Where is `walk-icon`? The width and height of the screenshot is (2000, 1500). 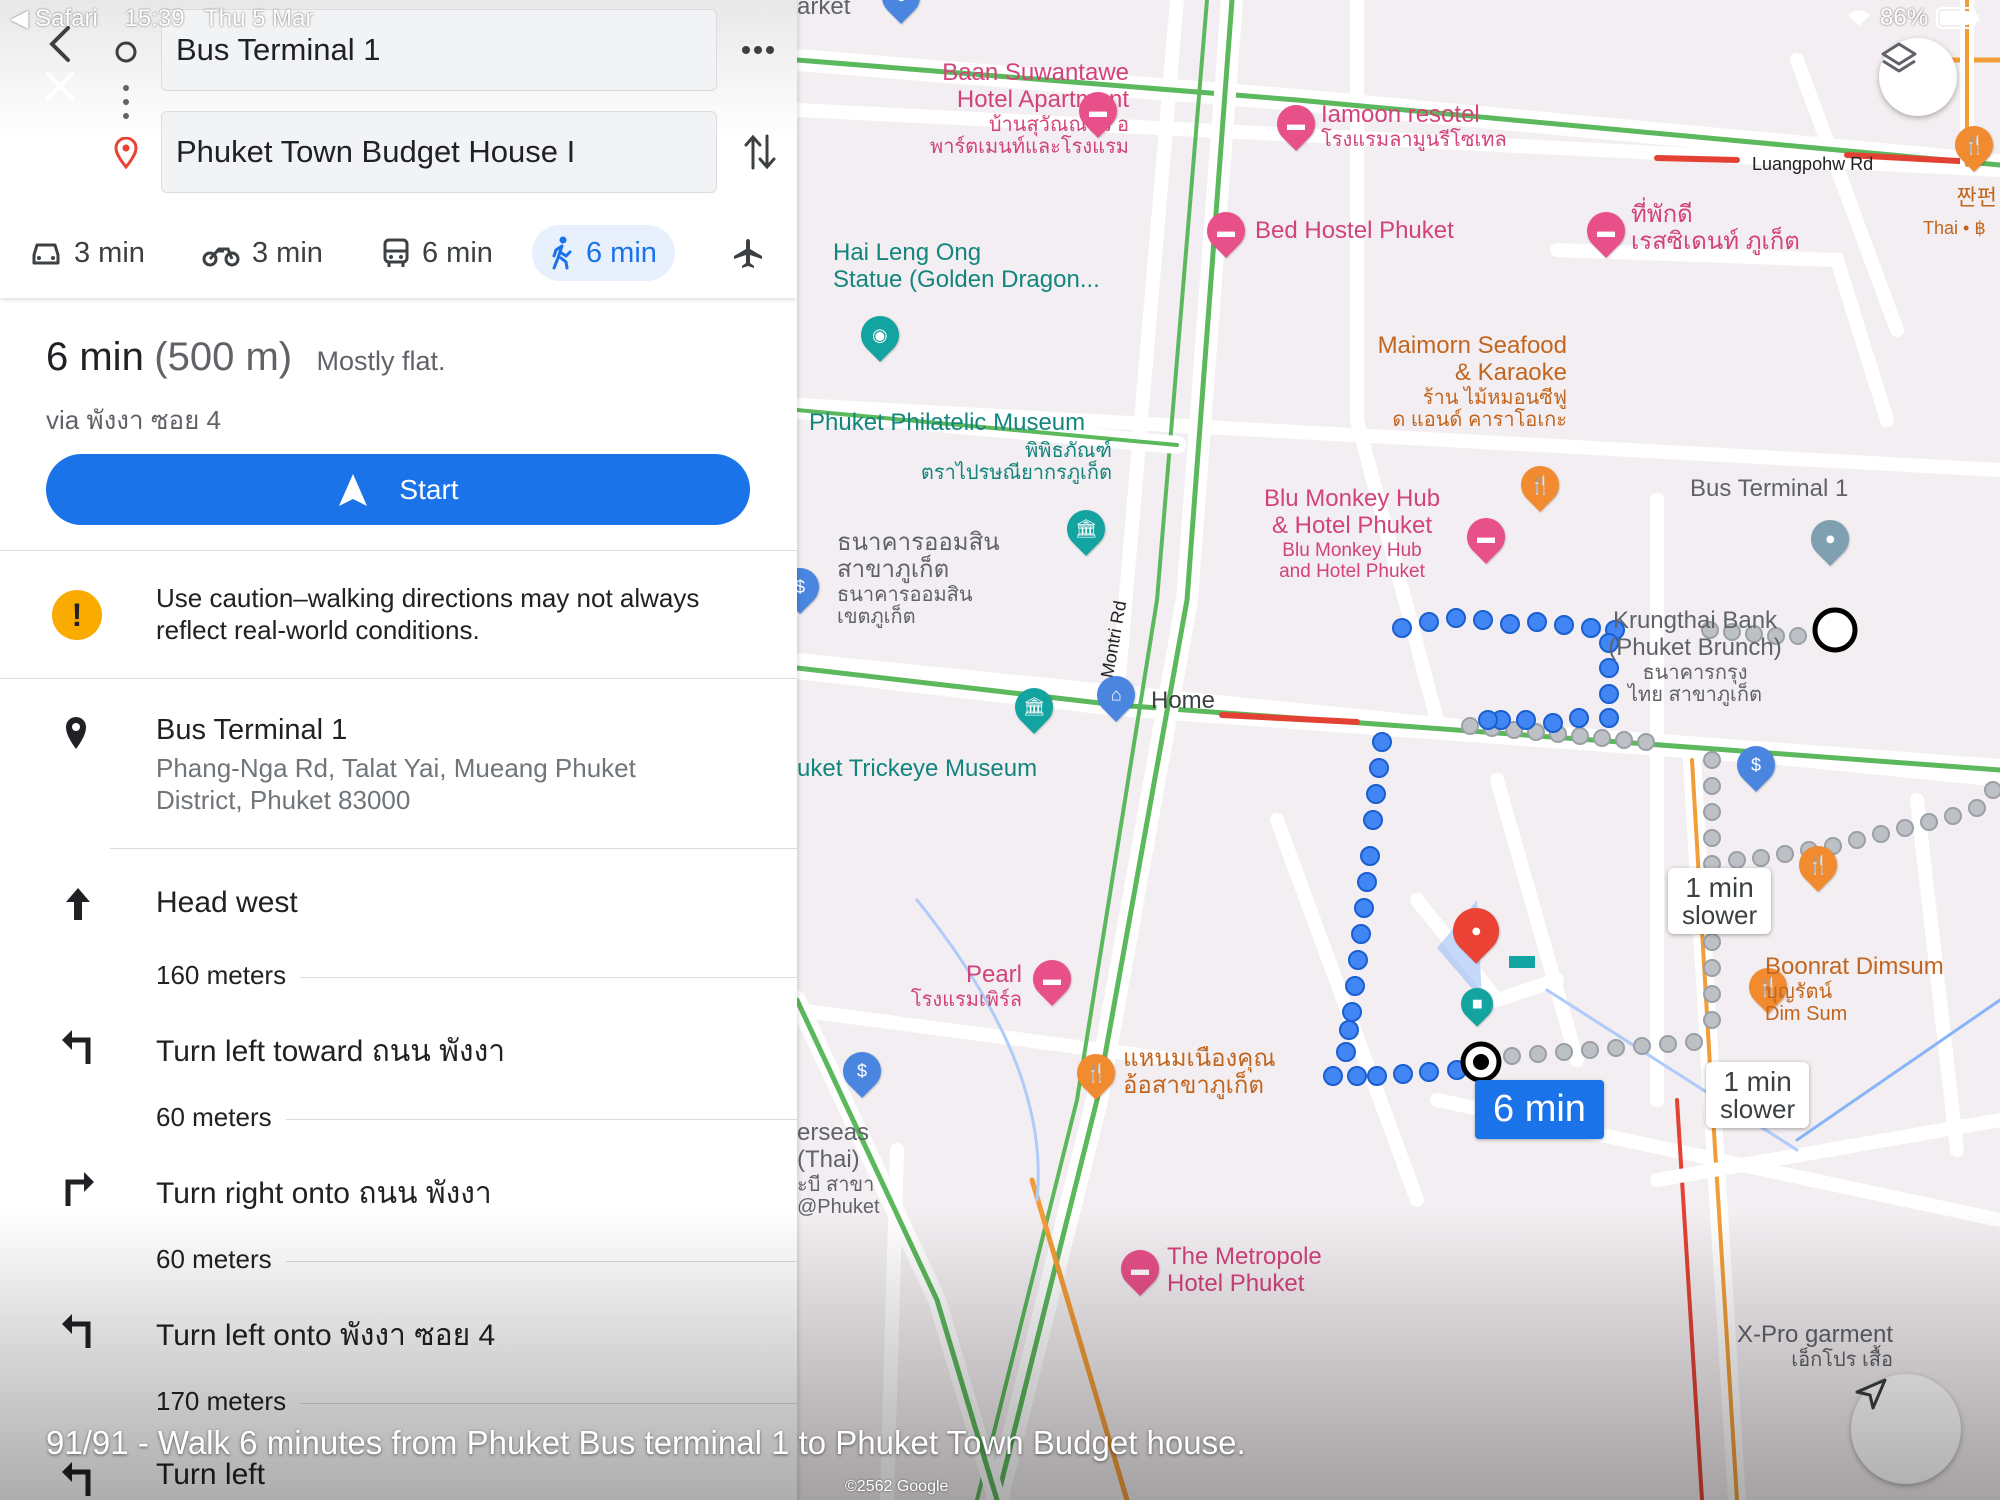
walk-icon is located at coordinates (562, 253).